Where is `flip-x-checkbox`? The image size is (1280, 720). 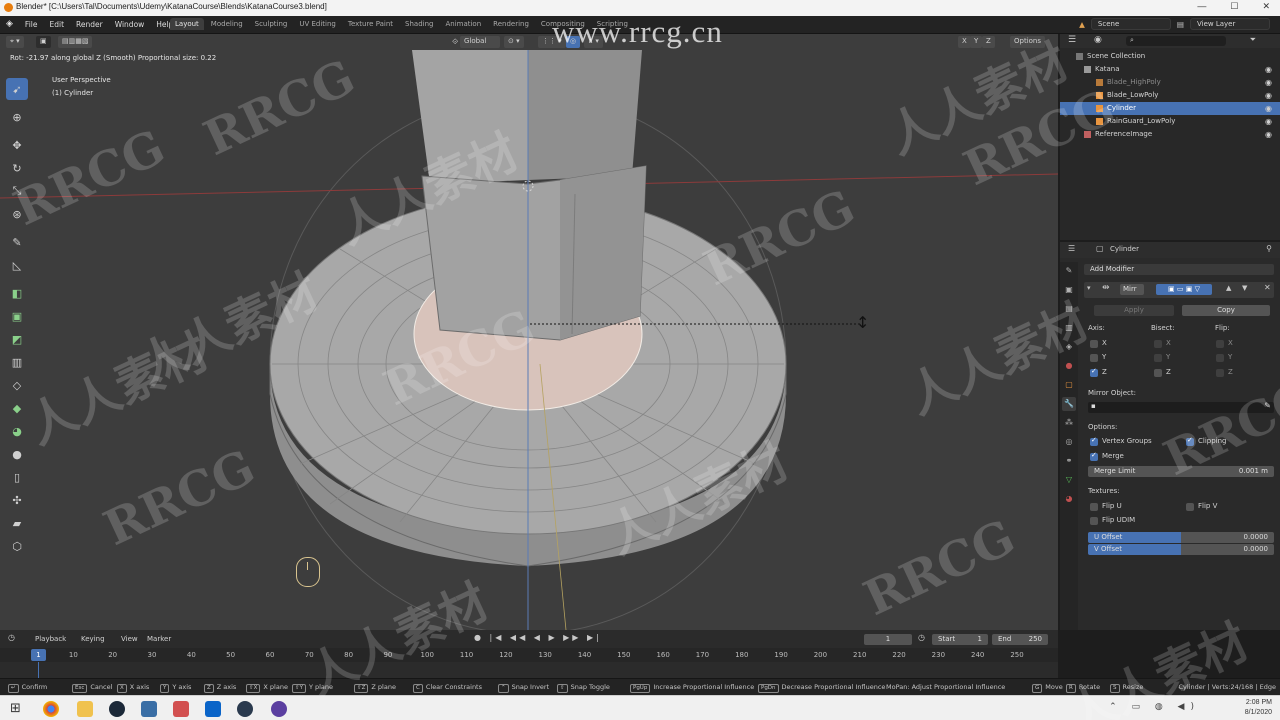
flip-x-checkbox is located at coordinates (1220, 344).